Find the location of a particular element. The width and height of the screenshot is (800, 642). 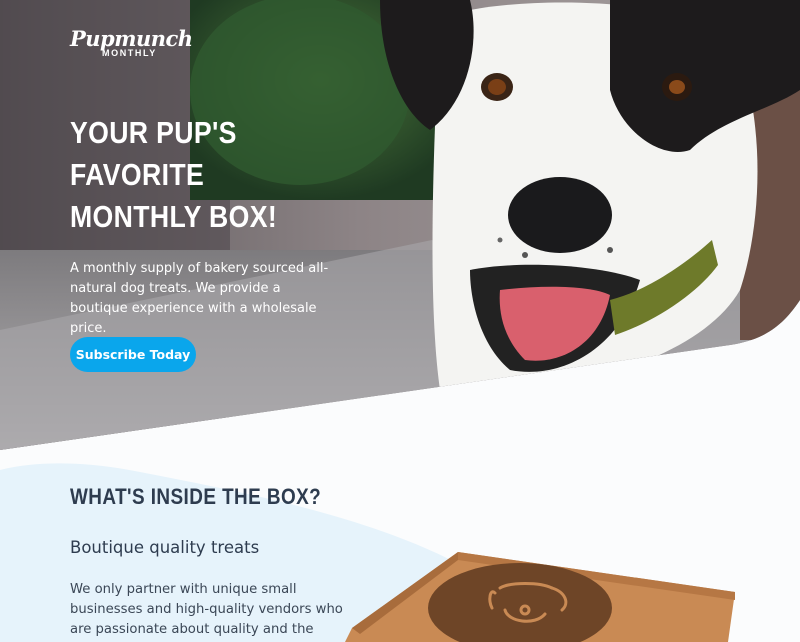

headline-line-1: YOUR PUP'S is located at coordinates (153, 132).